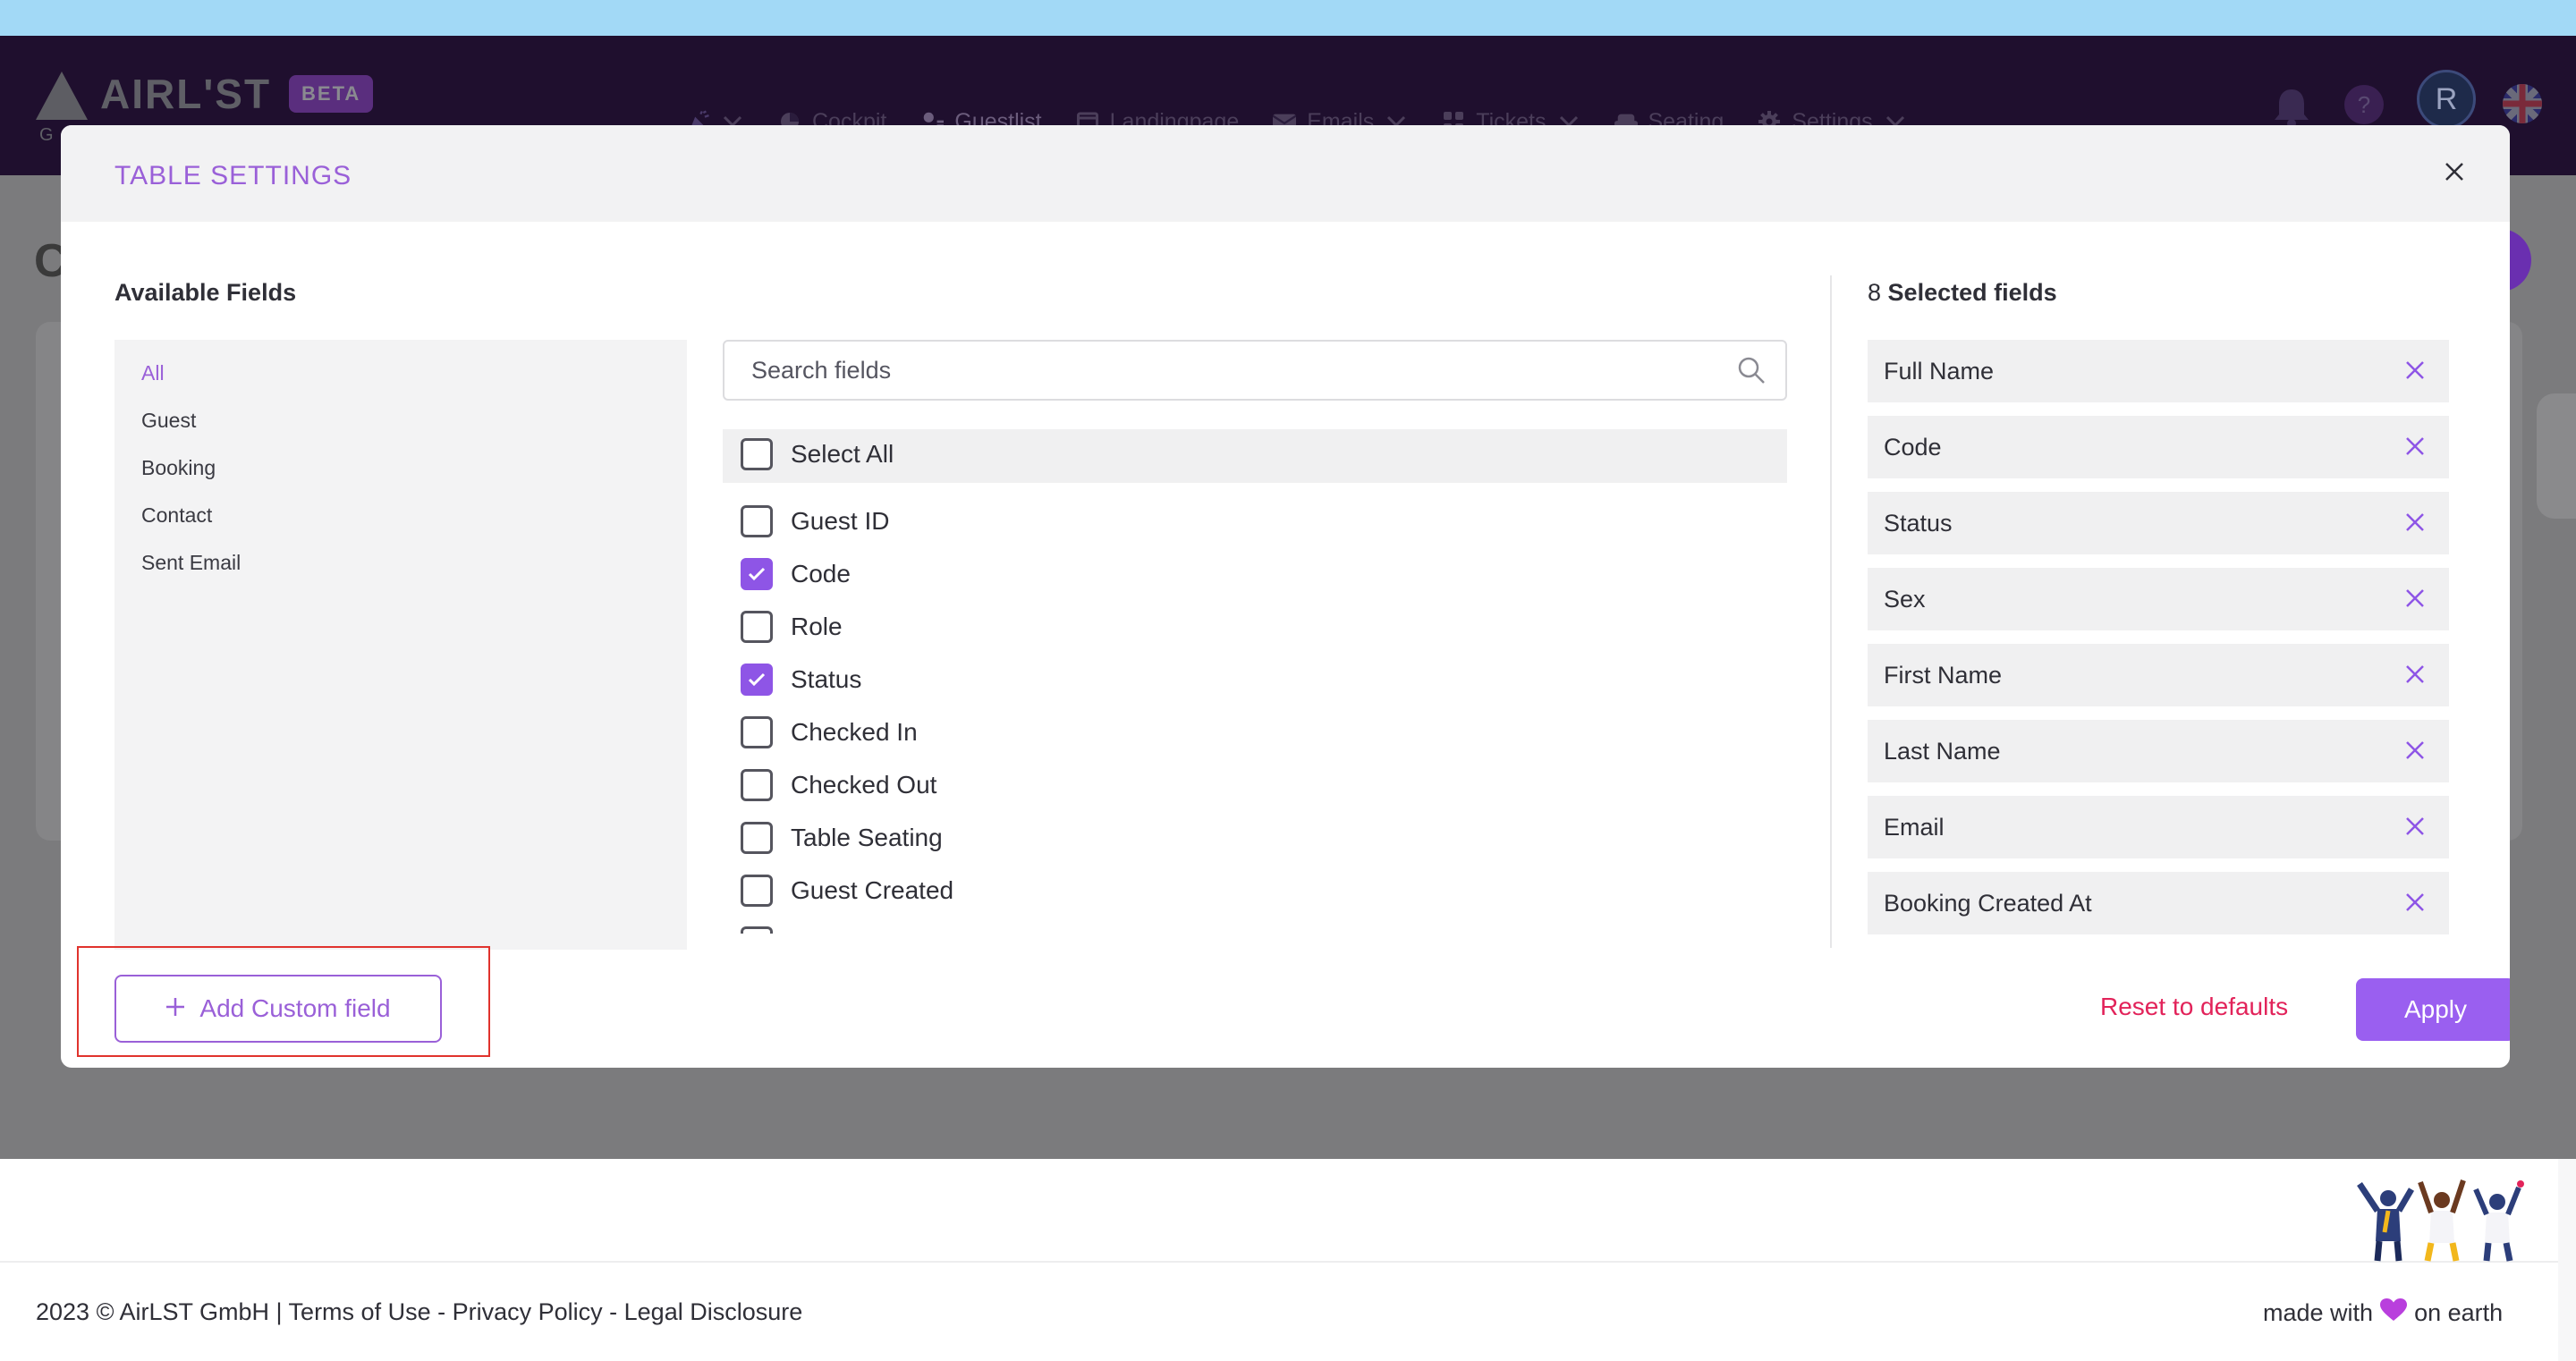  Describe the element at coordinates (842, 454) in the screenshot. I see `select-all-label: Select All` at that location.